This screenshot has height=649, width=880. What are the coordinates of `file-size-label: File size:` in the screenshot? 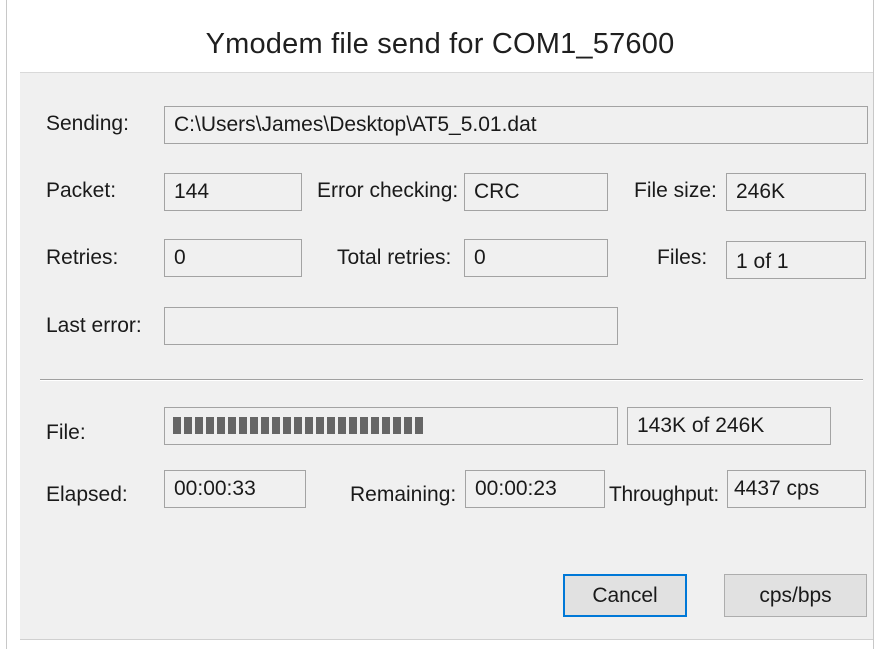 It's located at (675, 190).